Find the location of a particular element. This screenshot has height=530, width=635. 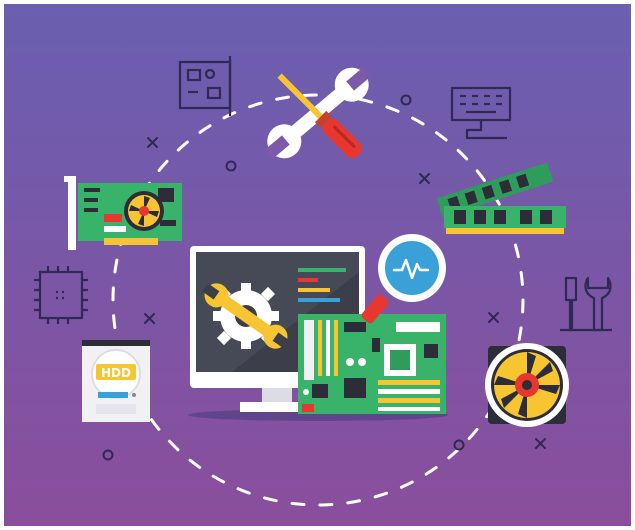

cooling-fan-icon is located at coordinates (527, 385).